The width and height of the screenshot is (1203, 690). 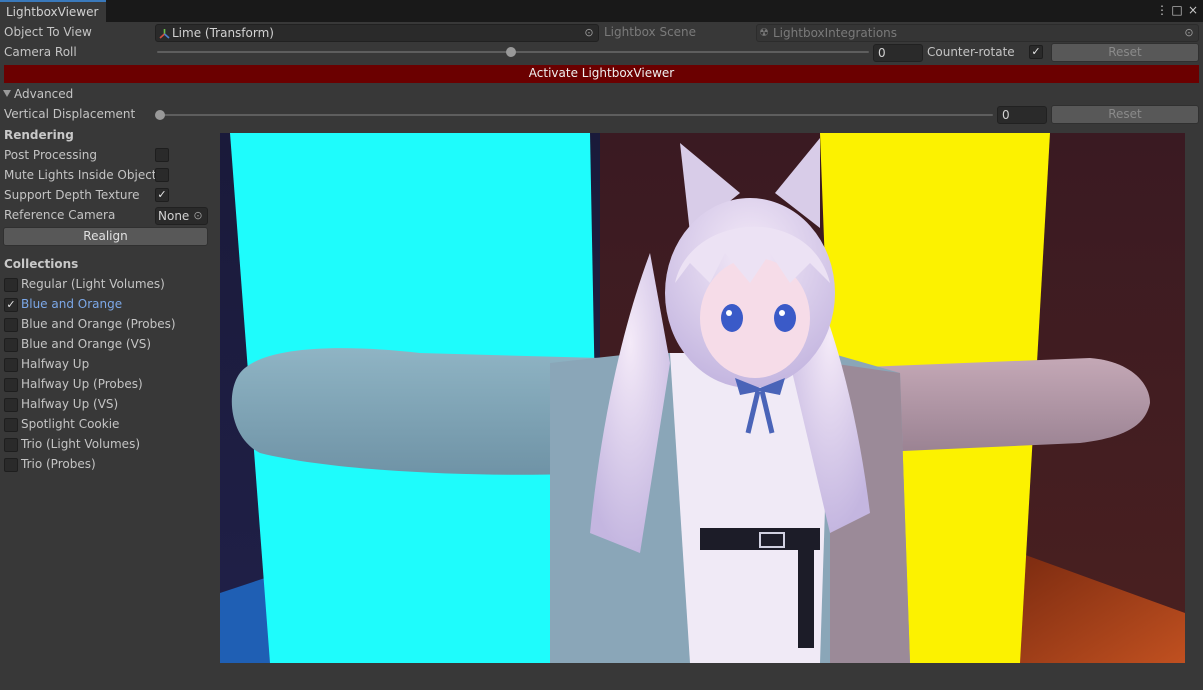 I want to click on camera-roll-slider-thumb, so click(x=511, y=52).